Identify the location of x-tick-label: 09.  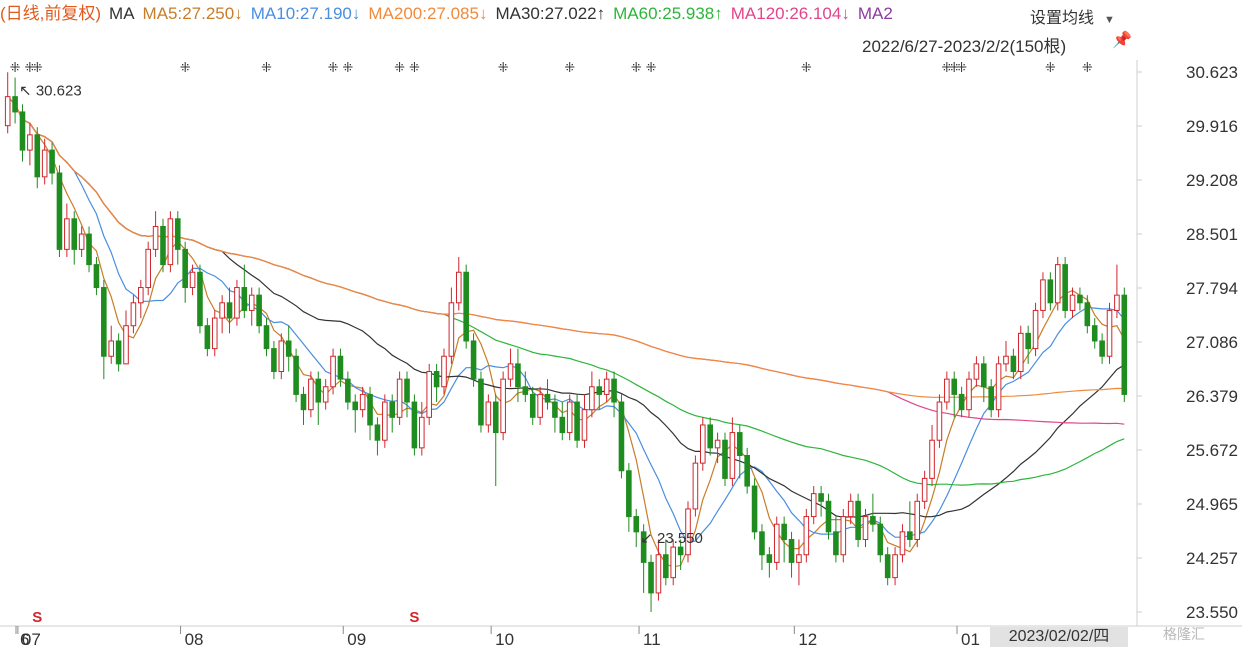
(356, 638).